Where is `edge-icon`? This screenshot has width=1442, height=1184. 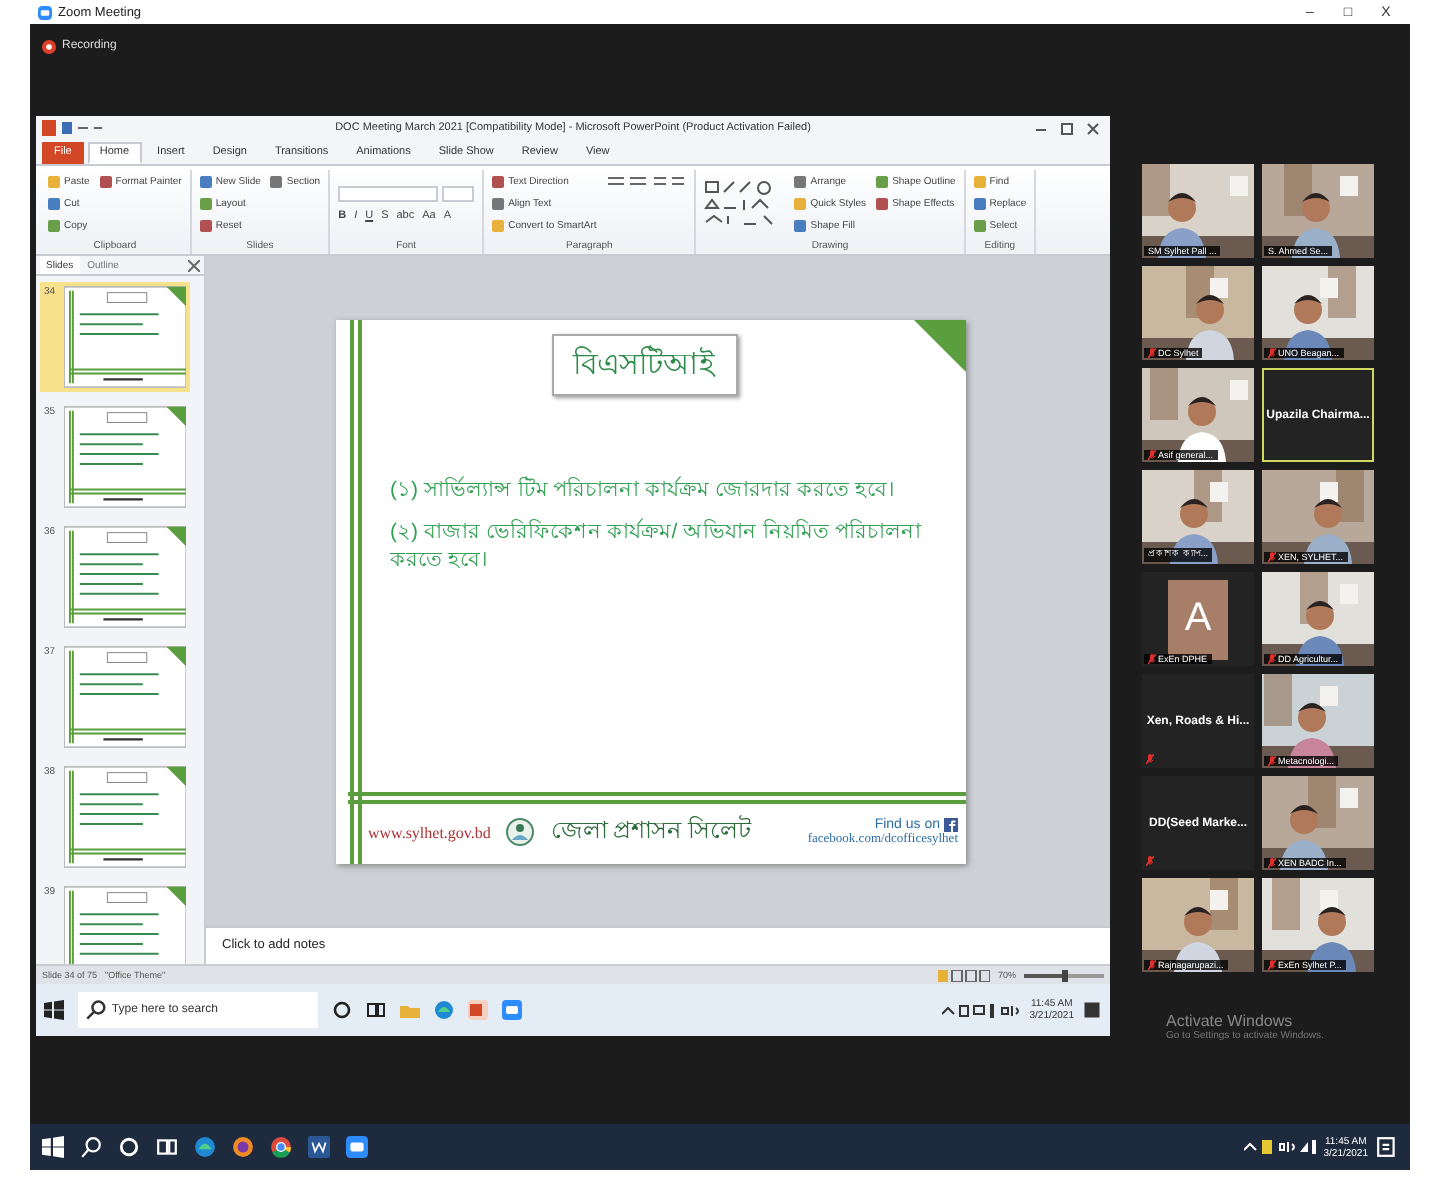 edge-icon is located at coordinates (205, 1147).